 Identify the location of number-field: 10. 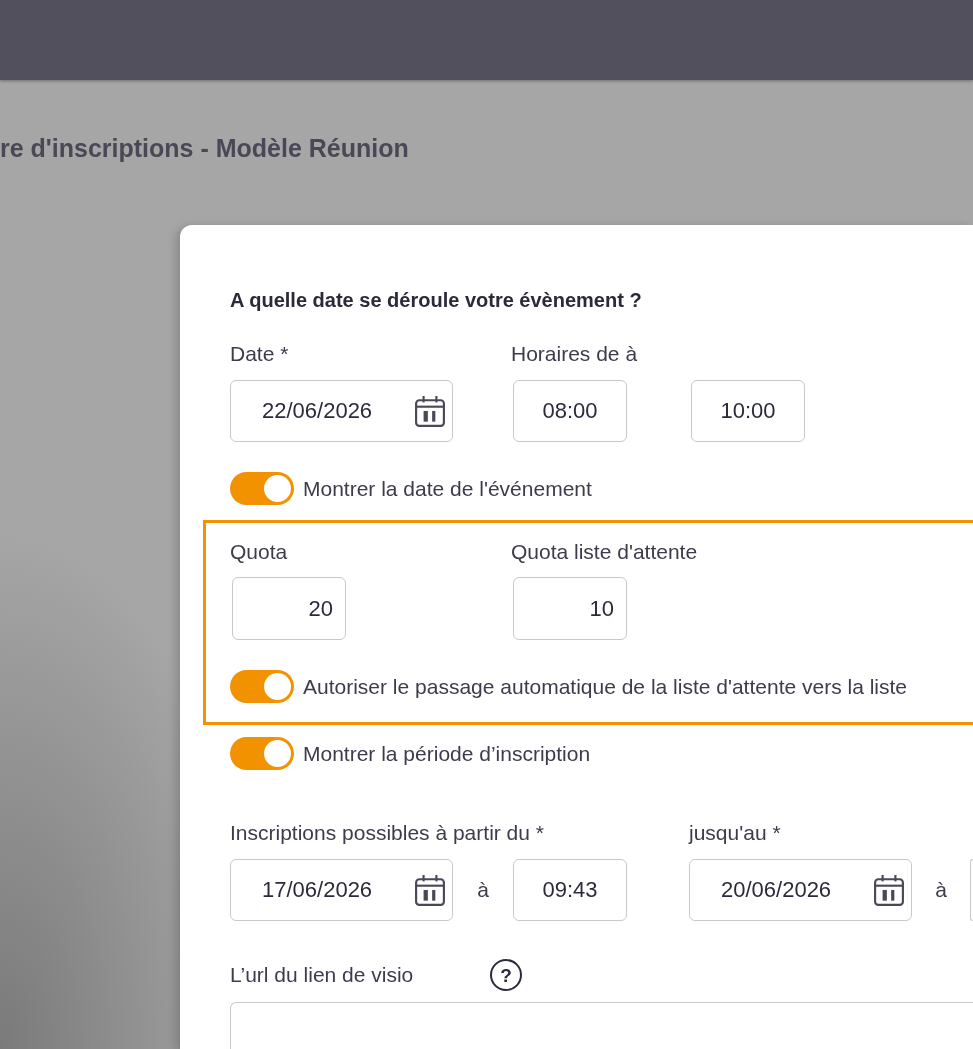
(570, 608).